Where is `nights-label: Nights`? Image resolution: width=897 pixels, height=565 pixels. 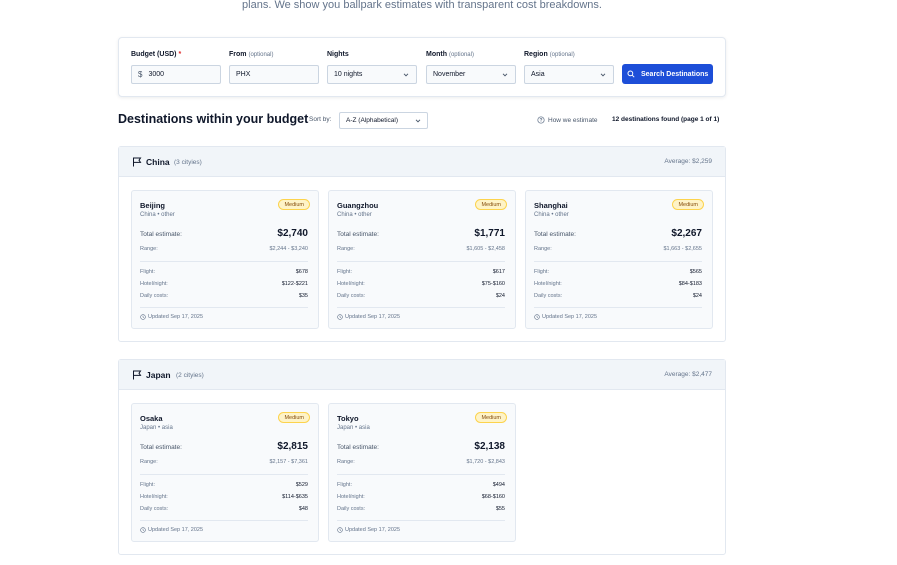
nights-label: Nights is located at coordinates (338, 54).